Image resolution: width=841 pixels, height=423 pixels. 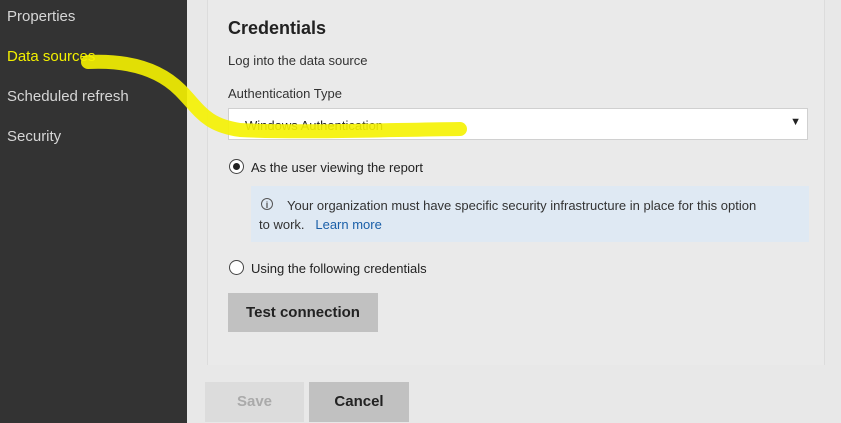 I want to click on save-button: Save, so click(x=254, y=402).